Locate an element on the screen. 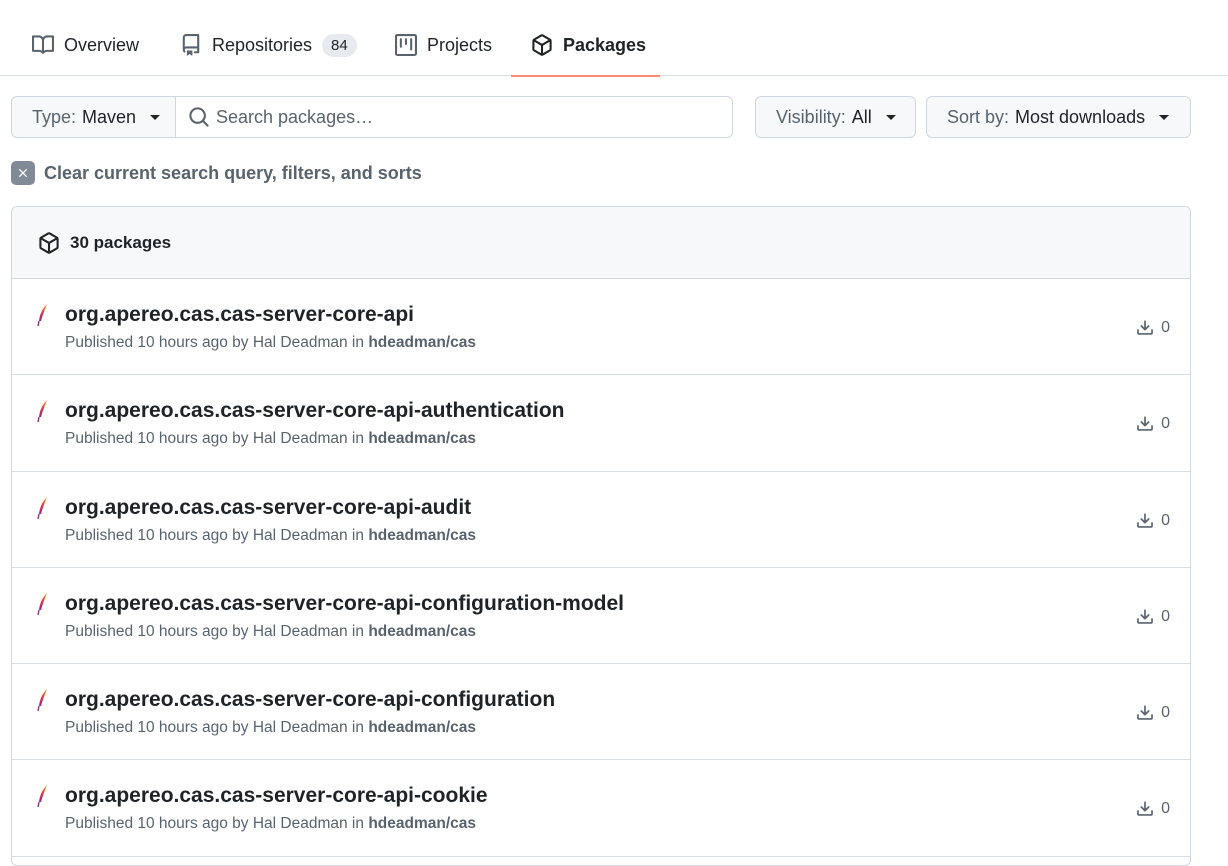  search-packages-input is located at coordinates (466, 117).